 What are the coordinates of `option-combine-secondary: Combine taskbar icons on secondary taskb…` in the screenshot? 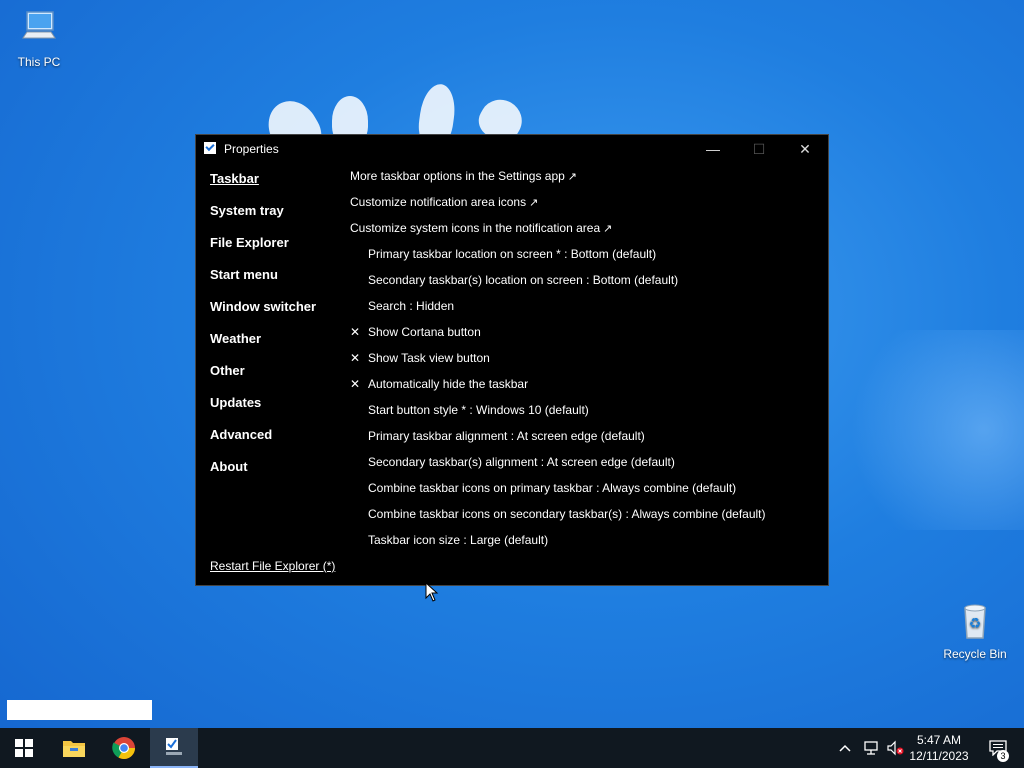 It's located at (584, 520).